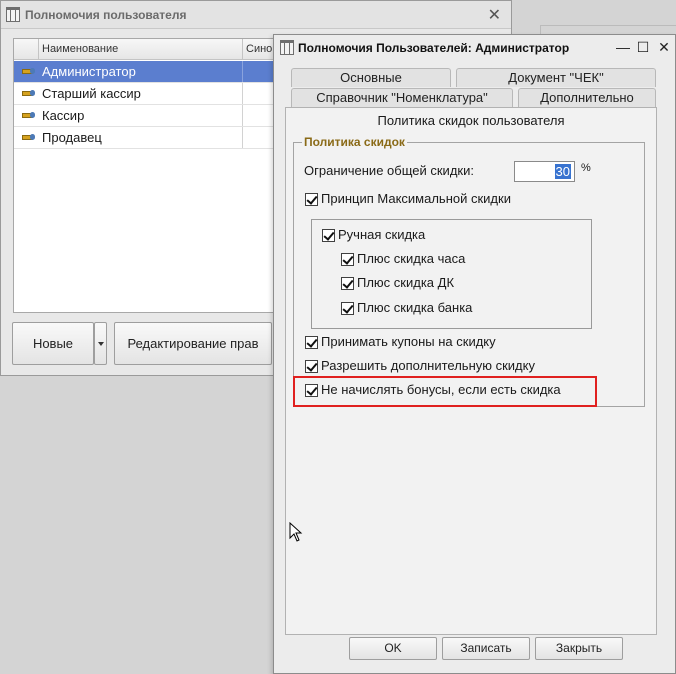  Describe the element at coordinates (486, 648) in the screenshot. I see `save-button: Записать` at that location.